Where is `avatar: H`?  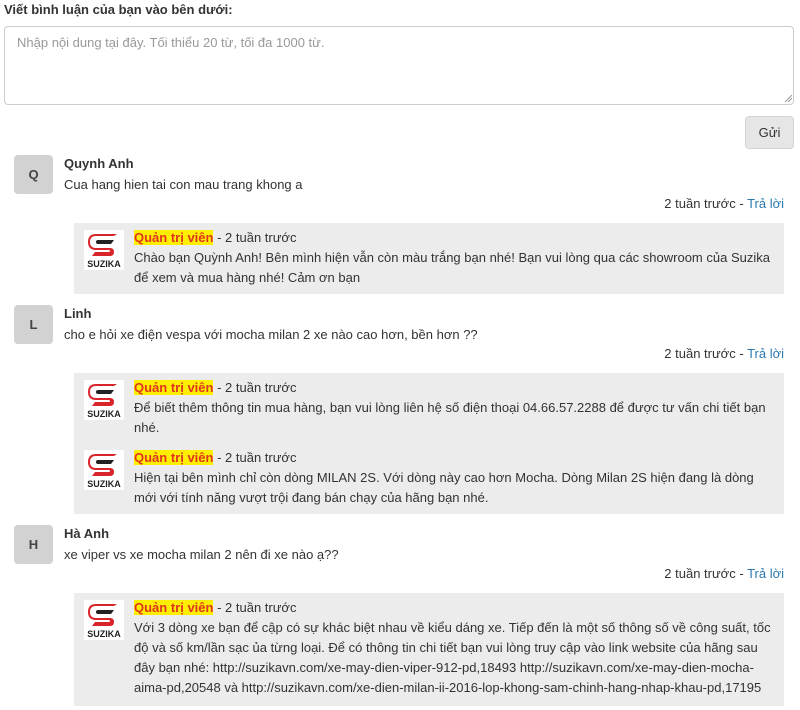
avatar: H is located at coordinates (33, 544).